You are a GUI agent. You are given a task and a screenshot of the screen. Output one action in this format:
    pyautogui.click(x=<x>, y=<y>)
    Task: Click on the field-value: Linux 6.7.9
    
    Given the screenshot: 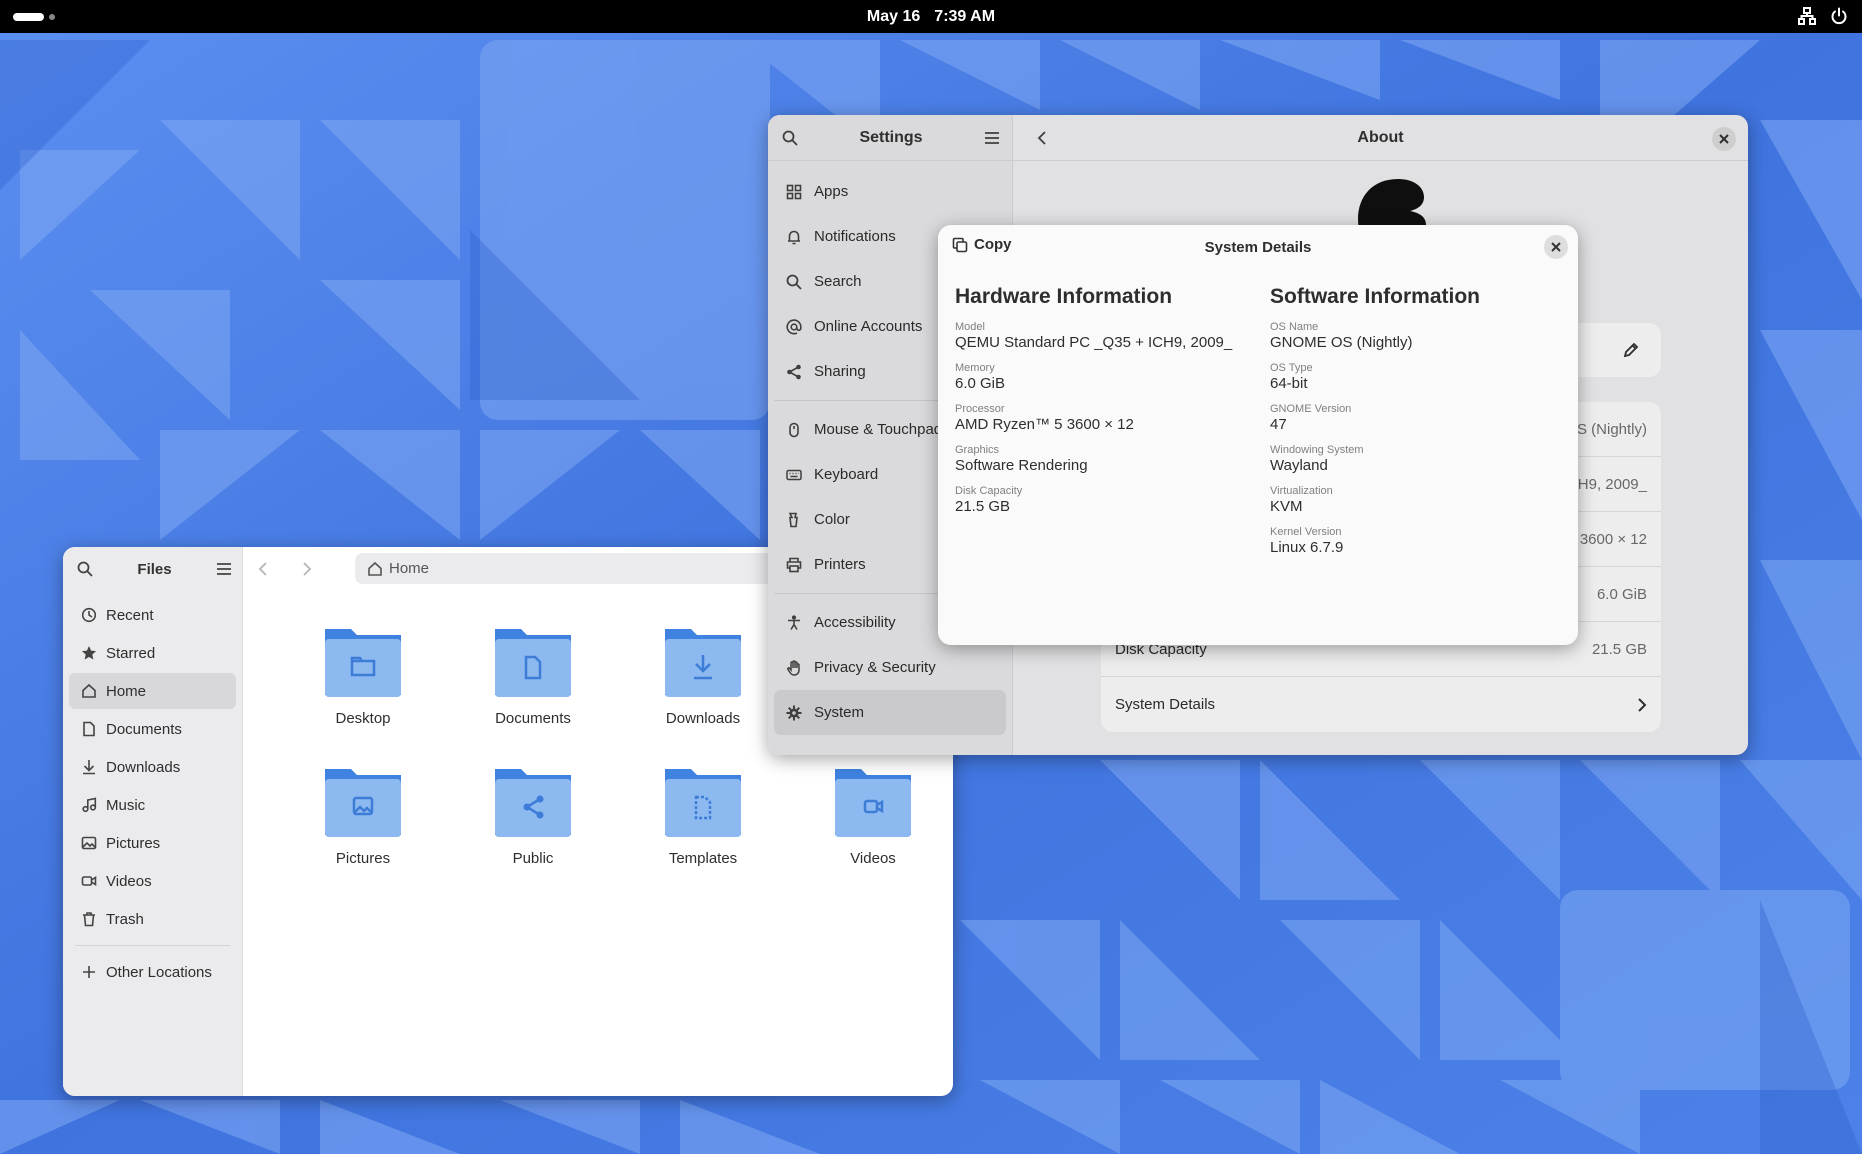 What is the action you would take?
    pyautogui.click(x=1307, y=547)
    